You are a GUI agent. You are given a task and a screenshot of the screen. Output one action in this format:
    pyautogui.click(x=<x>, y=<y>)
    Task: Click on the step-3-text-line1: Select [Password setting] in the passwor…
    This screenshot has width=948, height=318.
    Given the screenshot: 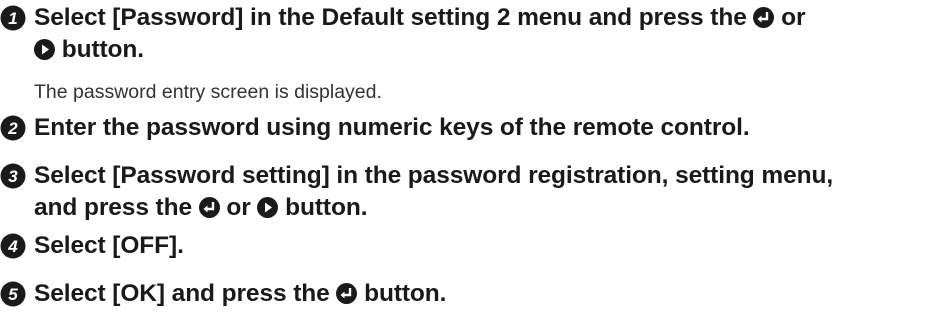 What is the action you would take?
    pyautogui.click(x=434, y=175)
    